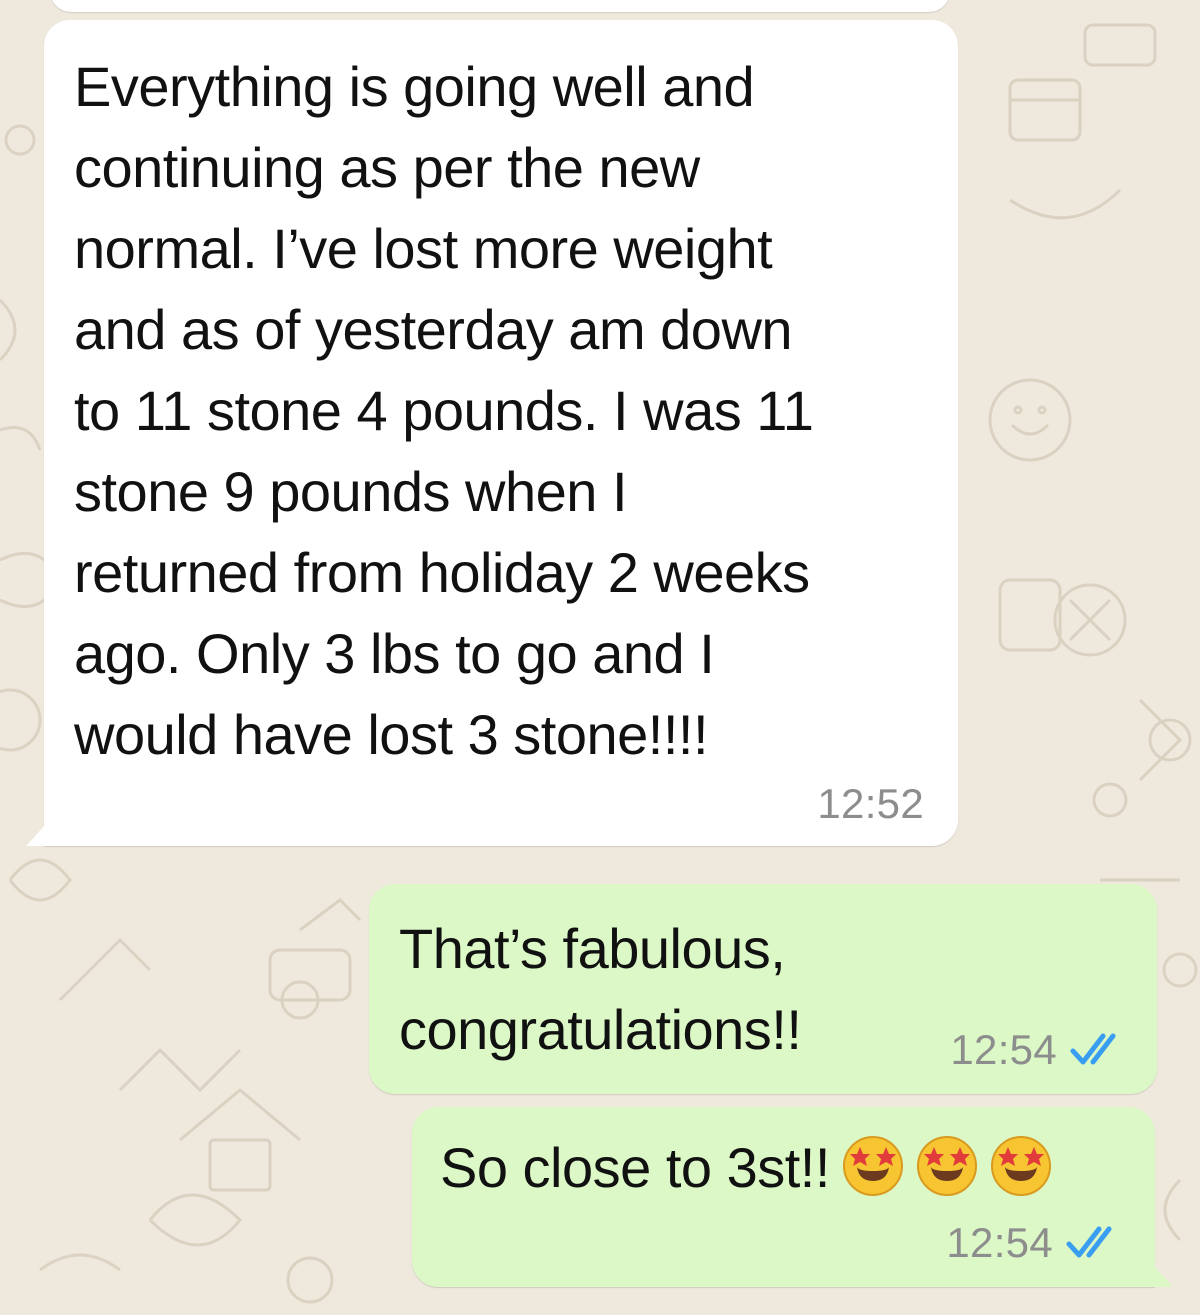 This screenshot has height=1315, width=1200. I want to click on outgoing-message-bubble: That’s fabulous, congratulations!! 12:54, so click(763, 989).